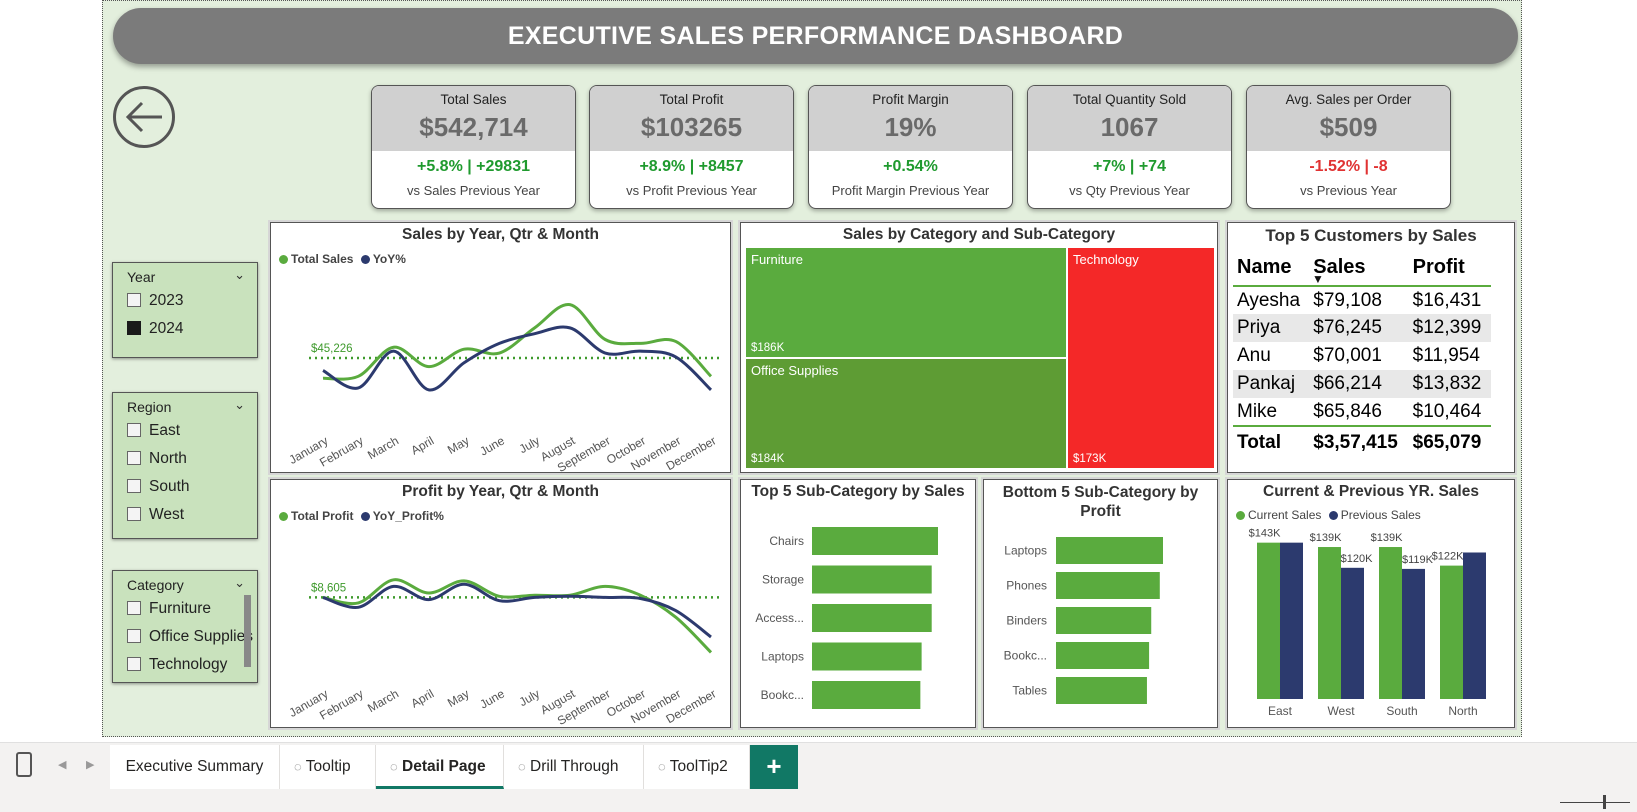 This screenshot has height=812, width=1637. What do you see at coordinates (1362, 412) in the screenshot?
I see `table-row: Mike $65,846 $10,464` at bounding box center [1362, 412].